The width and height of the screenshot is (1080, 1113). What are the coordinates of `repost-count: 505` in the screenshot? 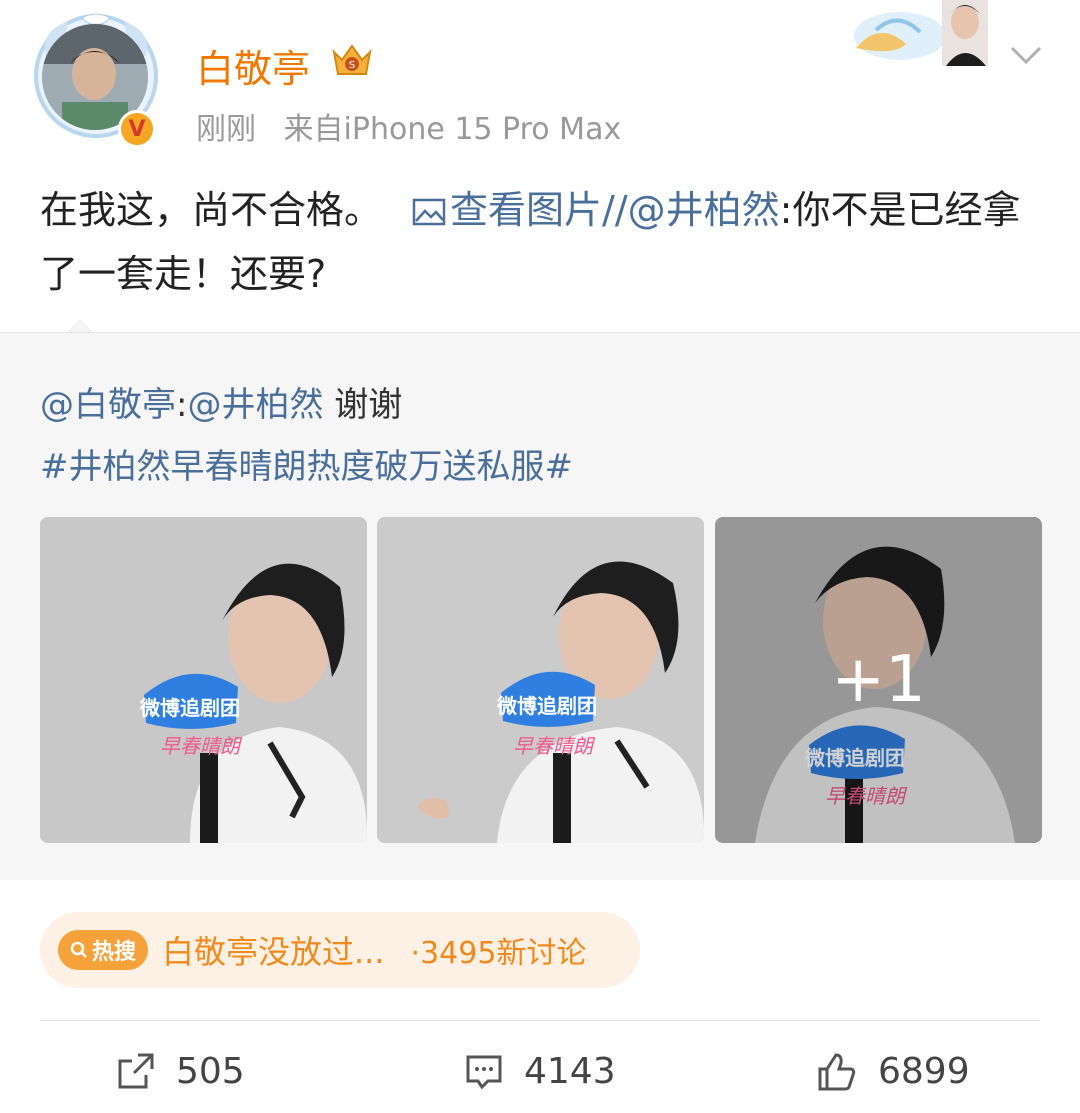 It's located at (210, 1071).